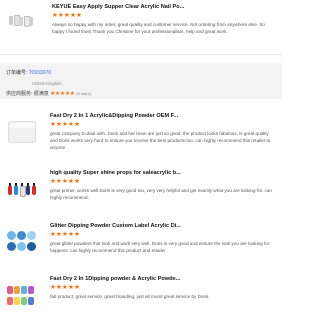 The width and height of the screenshot is (320, 312). Describe the element at coordinates (41, 94) in the screenshot. I see `supplier-rating-text: 很满意` at that location.